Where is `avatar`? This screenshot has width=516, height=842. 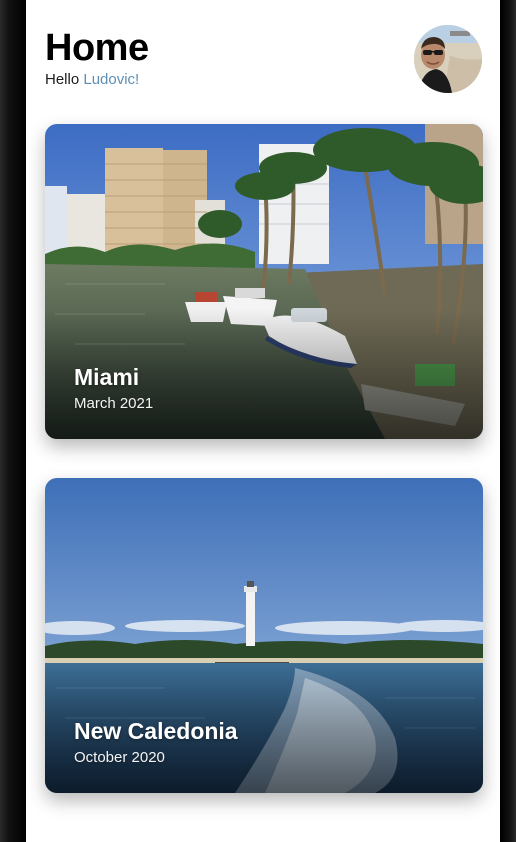
avatar is located at coordinates (448, 59).